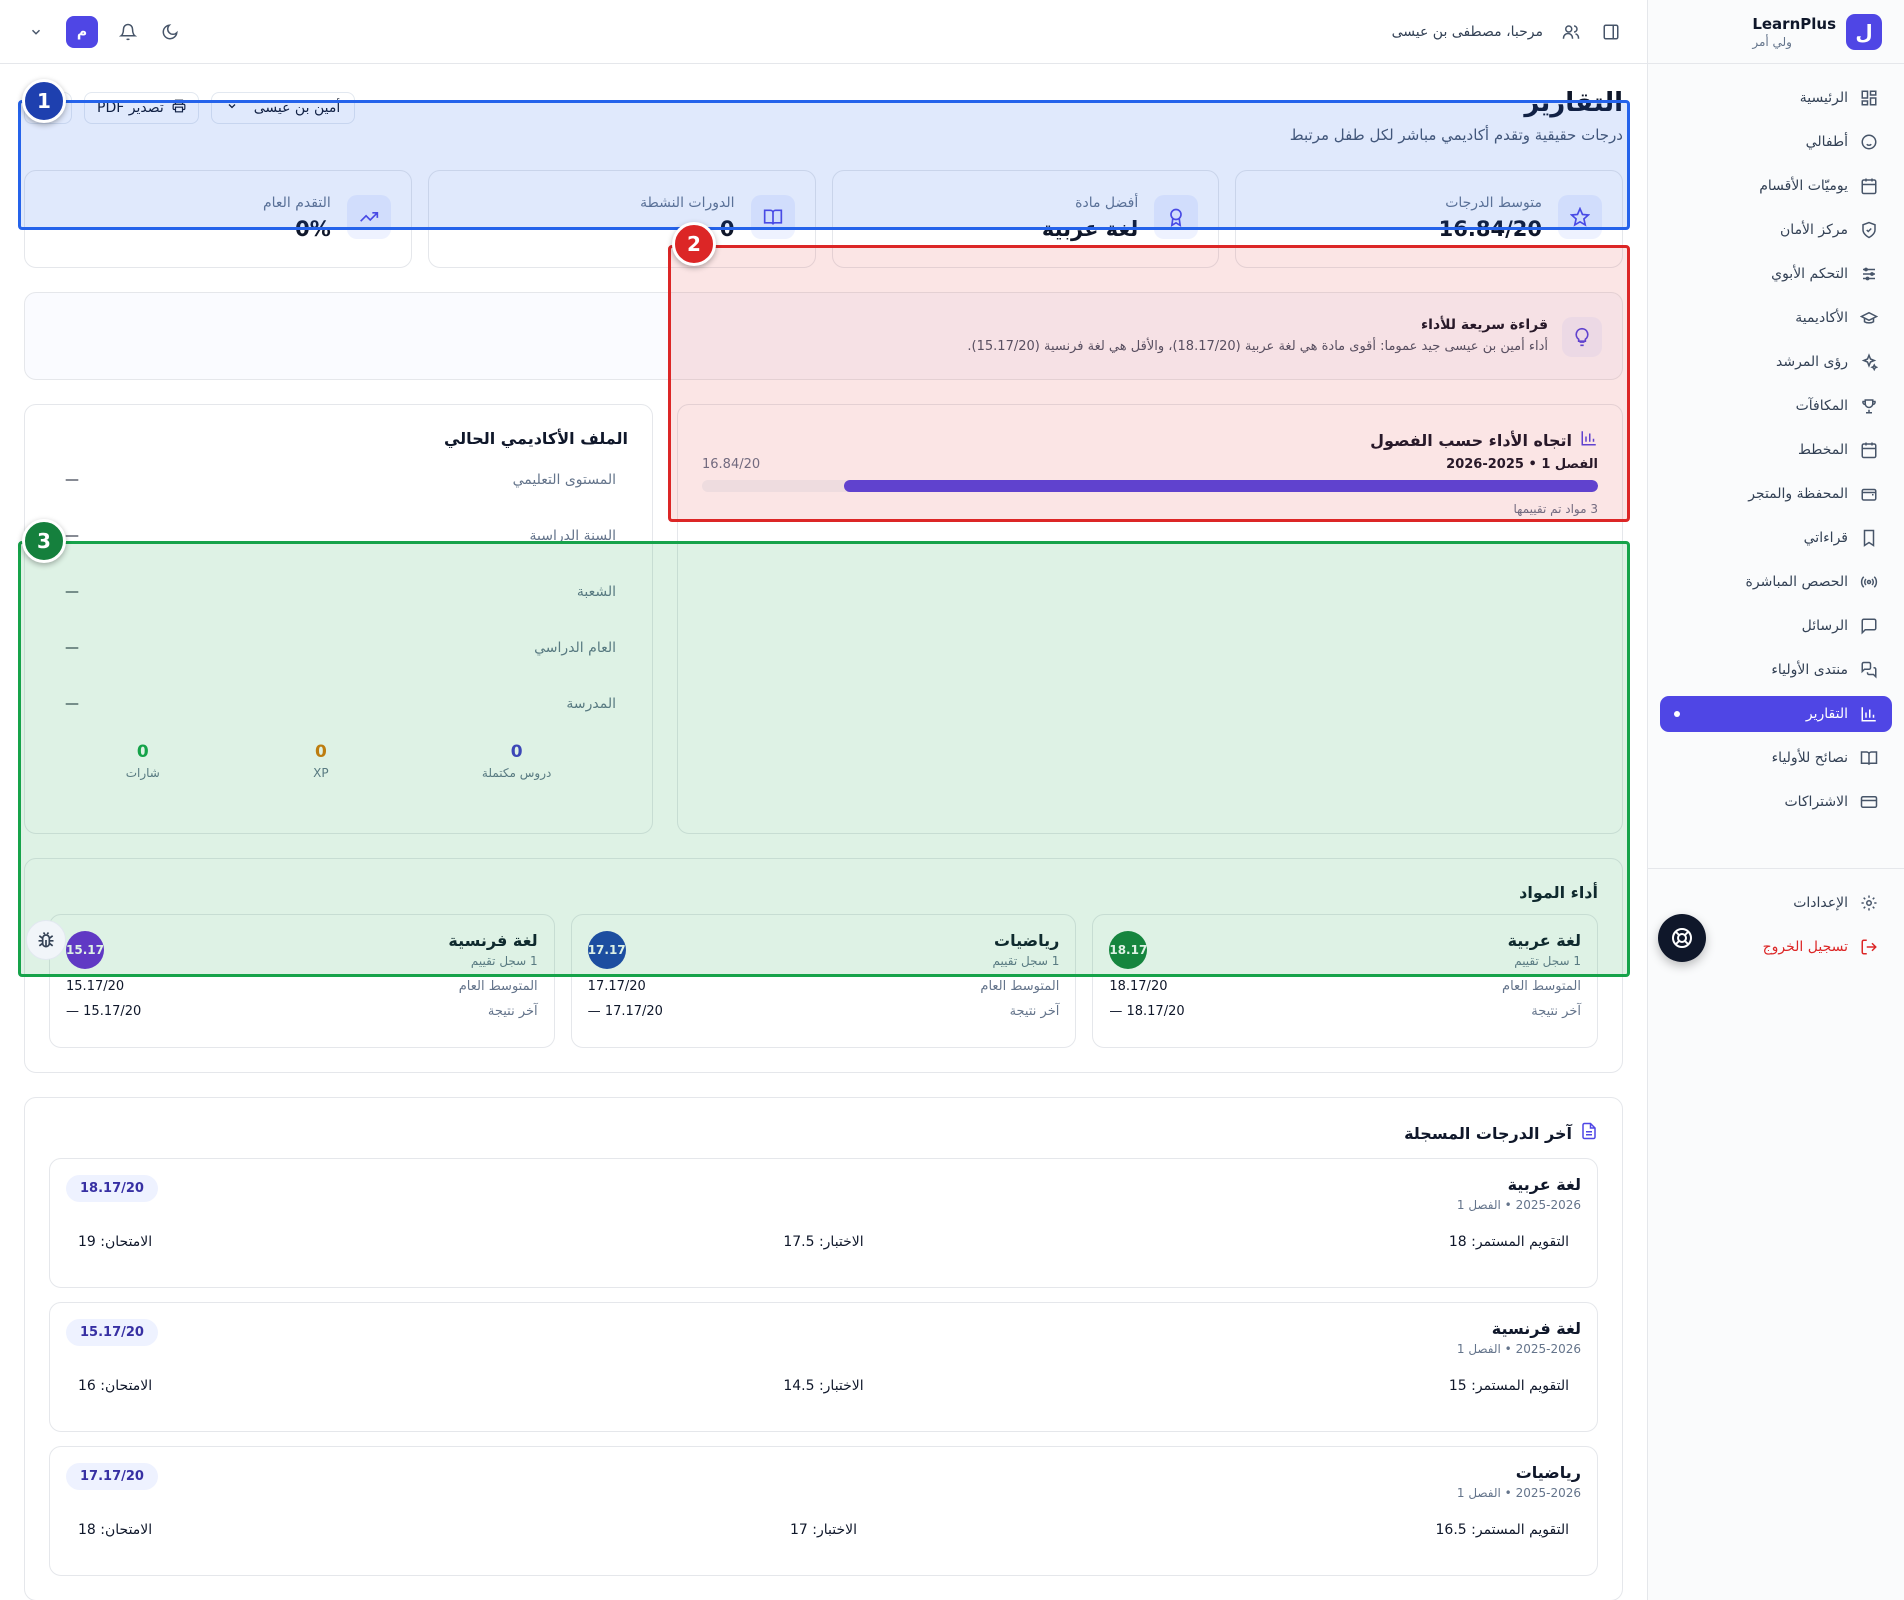  I want to click on sidebar-item-9: المحفظة والمتجر, so click(1776, 494).